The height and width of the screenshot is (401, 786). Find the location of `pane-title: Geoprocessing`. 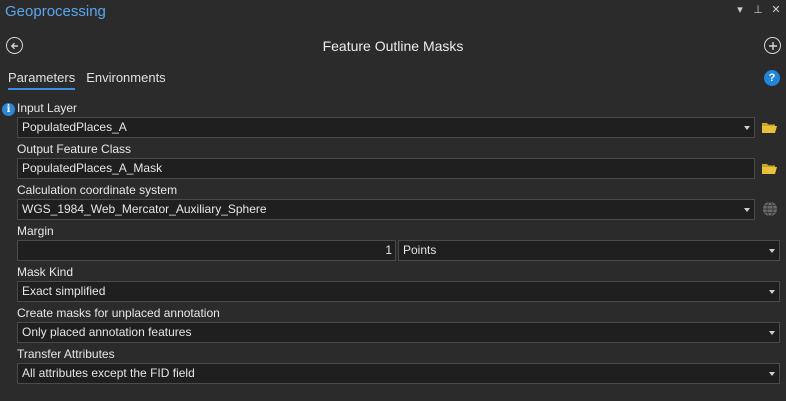

pane-title: Geoprocessing is located at coordinates (55, 11).